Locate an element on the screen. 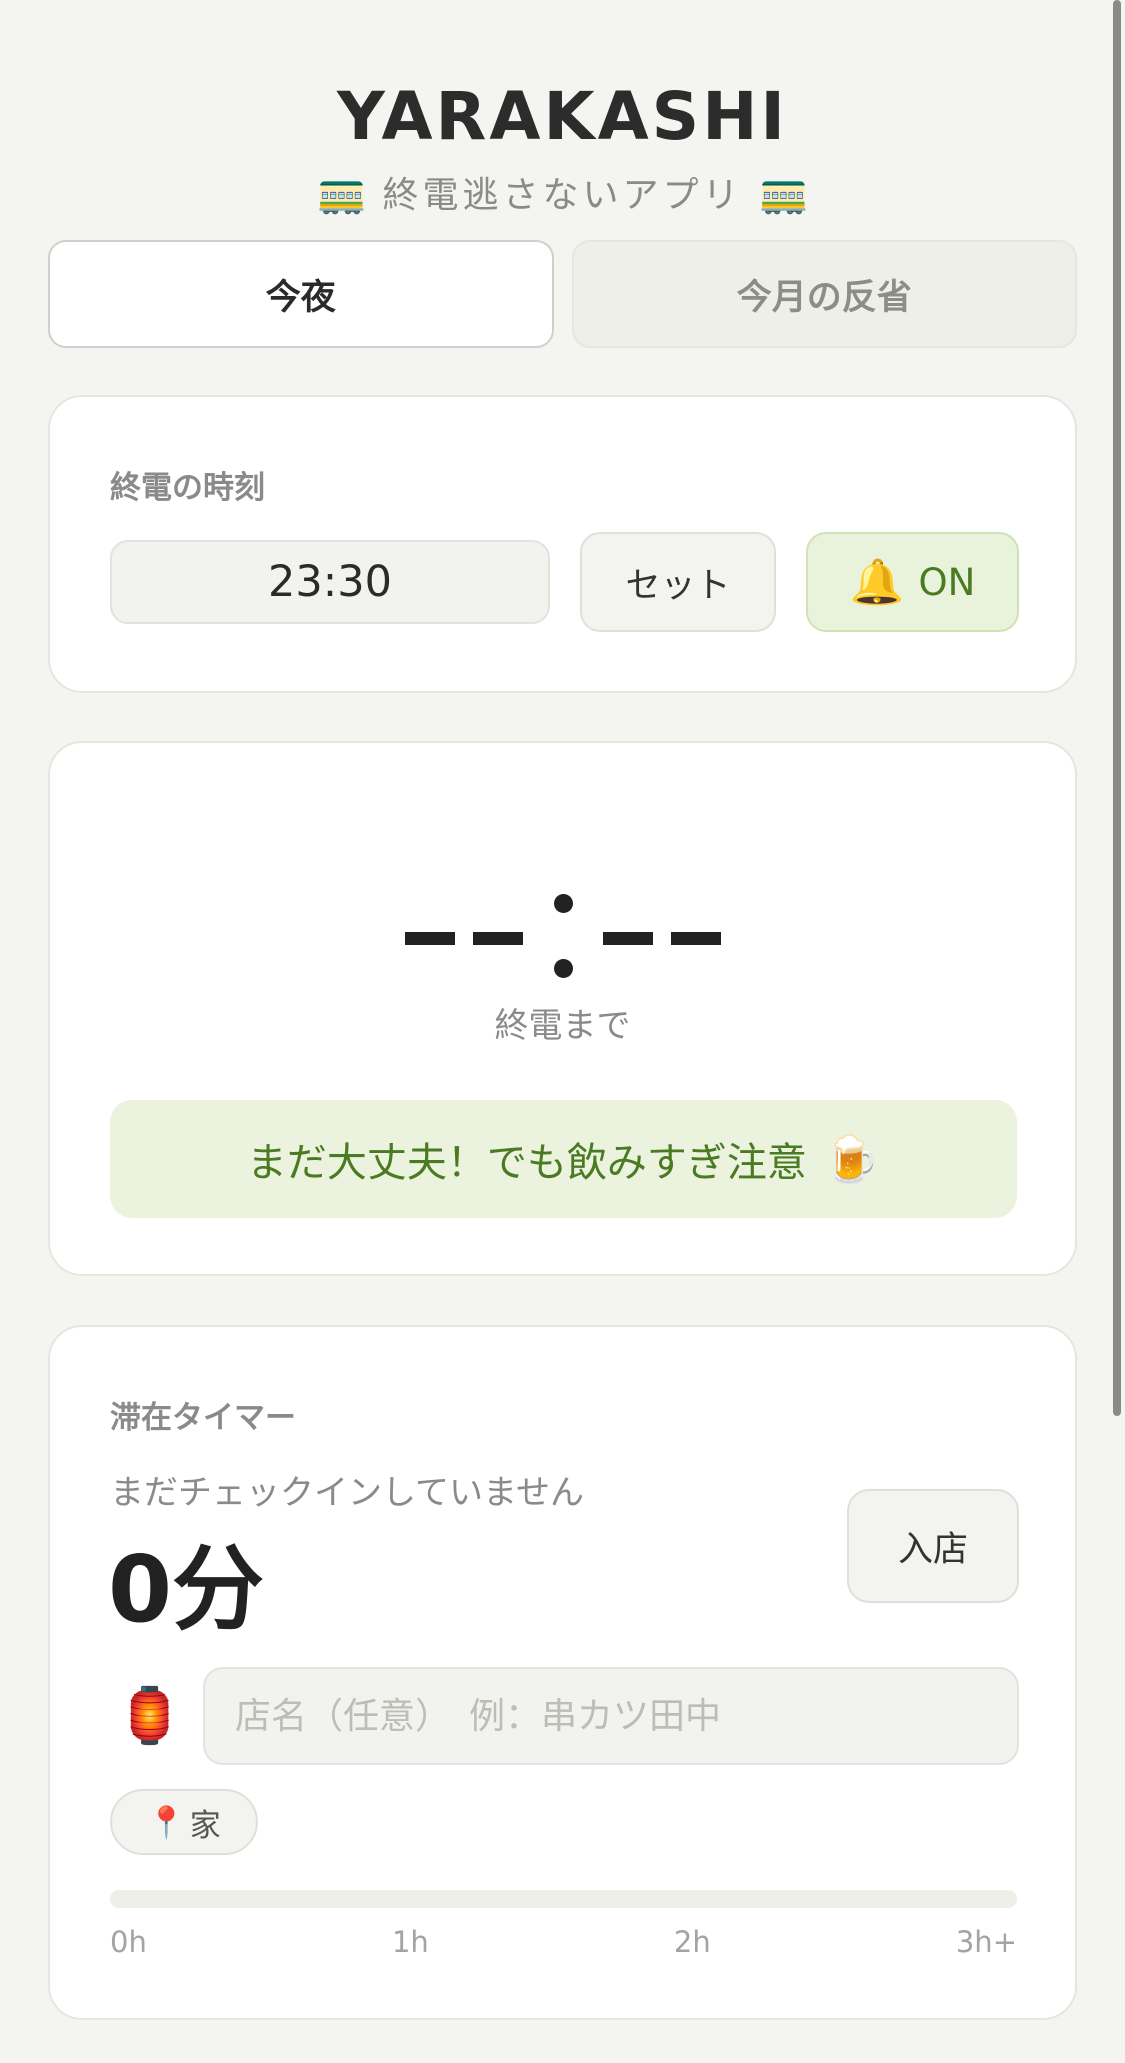 Image resolution: width=1125 pixels, height=2063 pixels. bell-icon: 🔔 is located at coordinates (877, 582).